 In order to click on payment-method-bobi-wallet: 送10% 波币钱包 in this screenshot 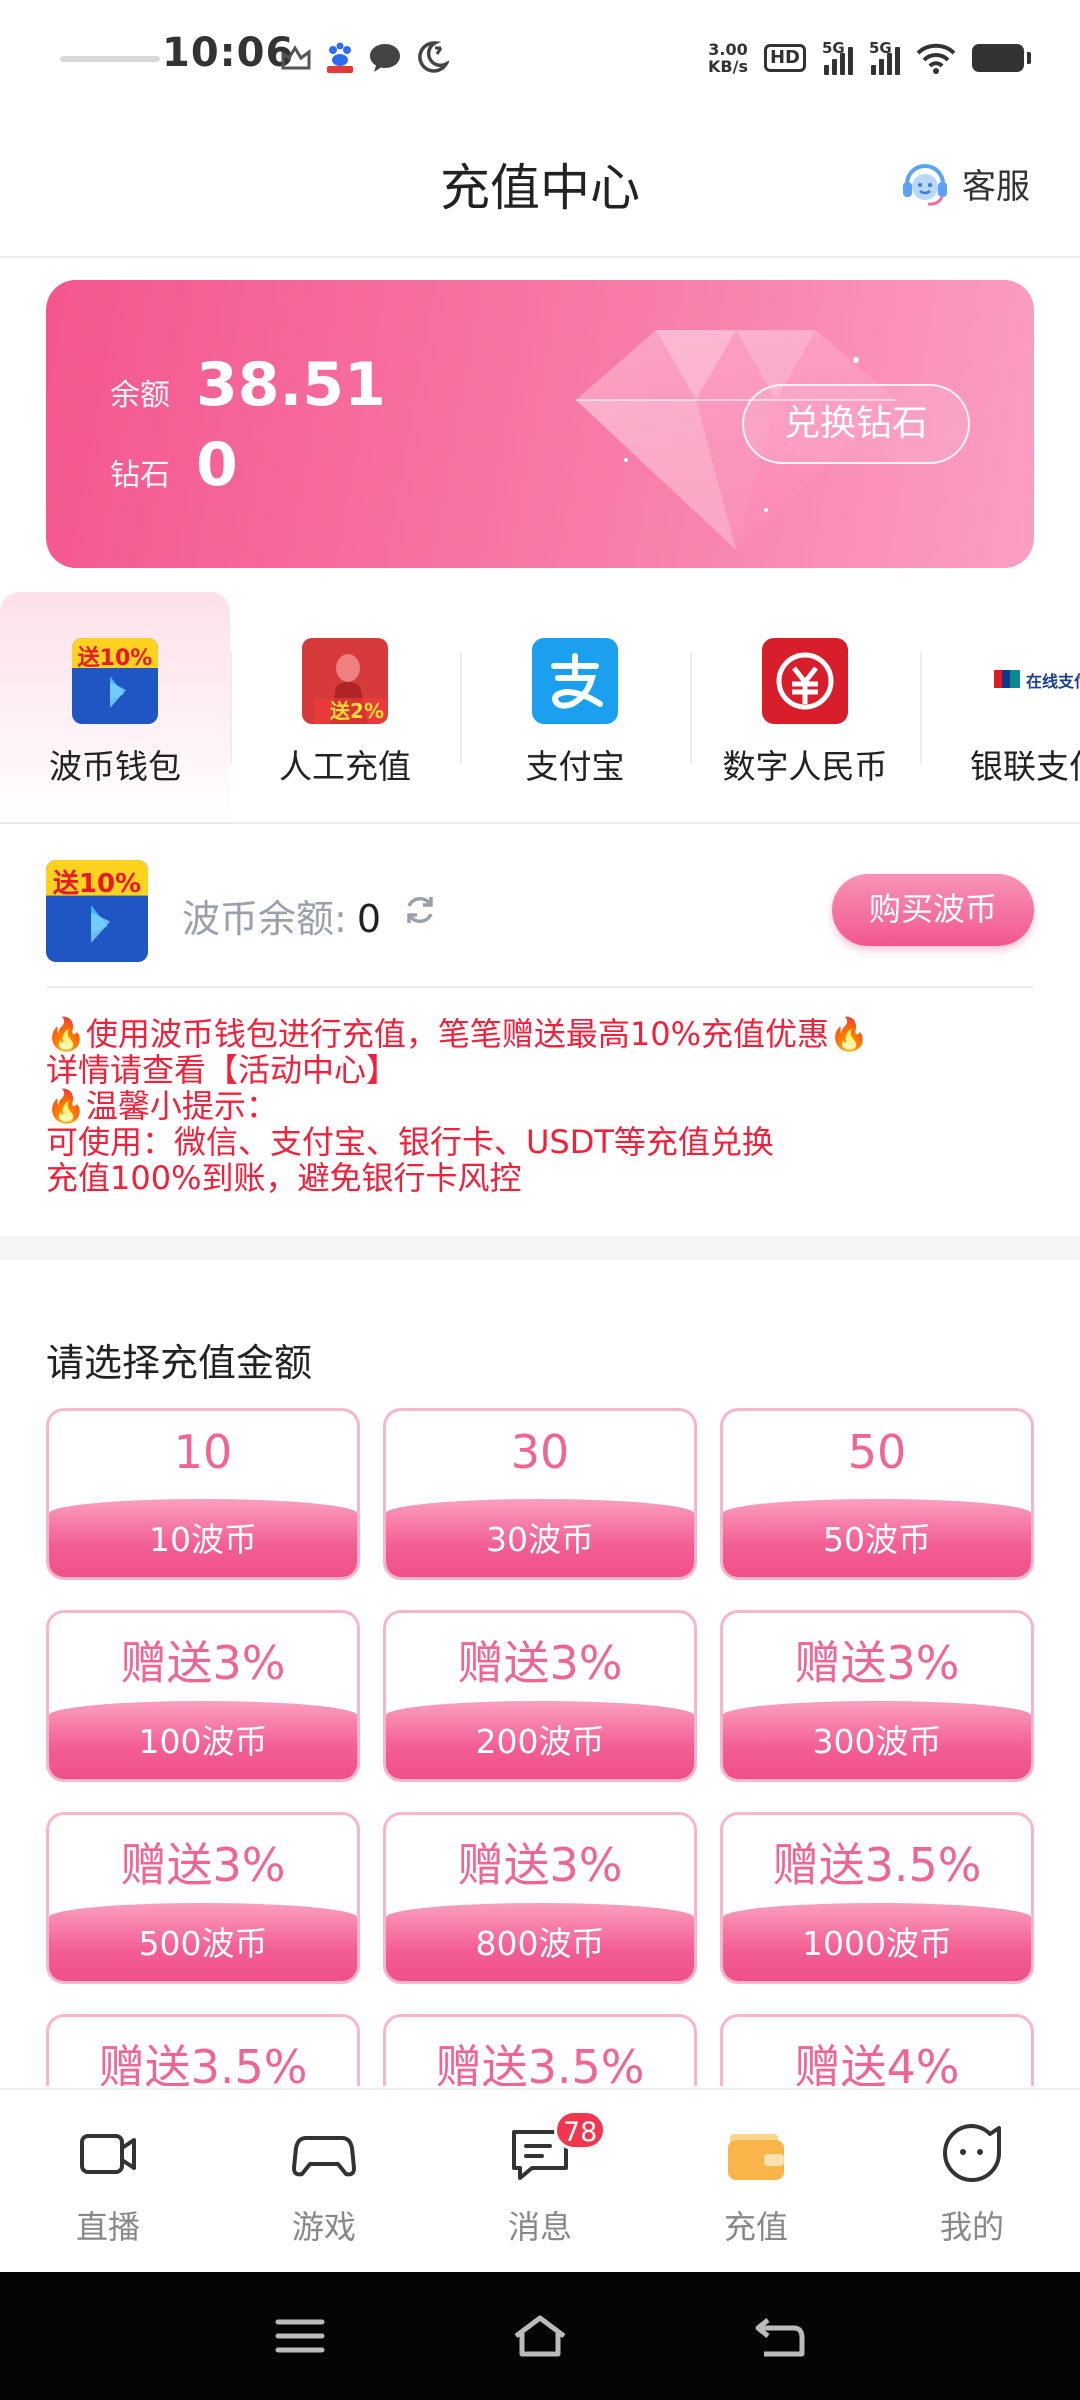, I will do `click(115, 707)`.